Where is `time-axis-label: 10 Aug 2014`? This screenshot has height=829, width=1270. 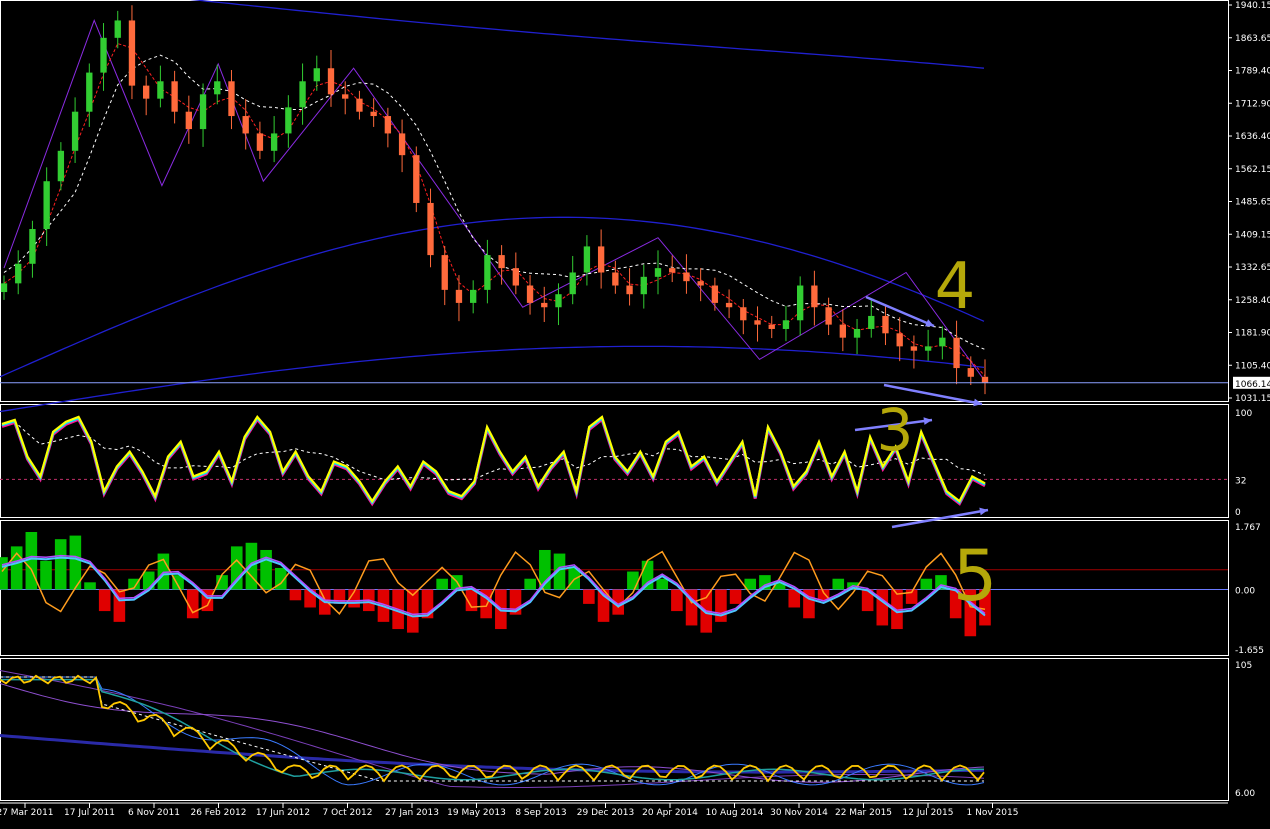 time-axis-label: 10 Aug 2014 is located at coordinates (735, 813).